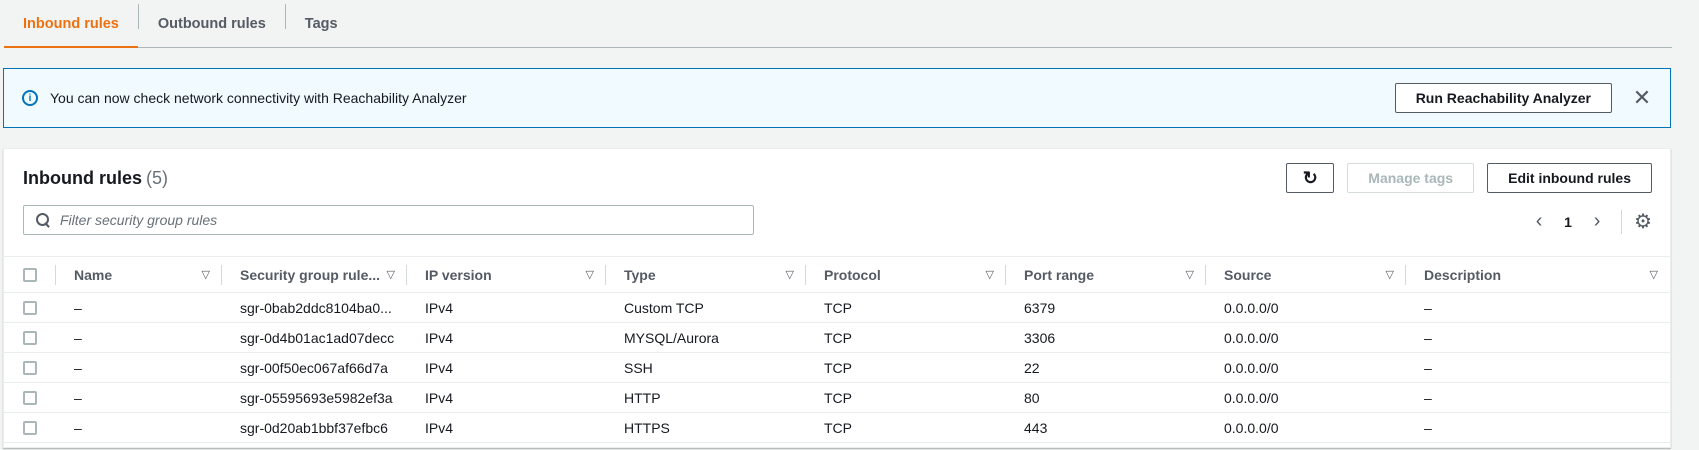 This screenshot has width=1699, height=450. What do you see at coordinates (1538, 274) in the screenshot?
I see `column-header-description: Description ▽` at bounding box center [1538, 274].